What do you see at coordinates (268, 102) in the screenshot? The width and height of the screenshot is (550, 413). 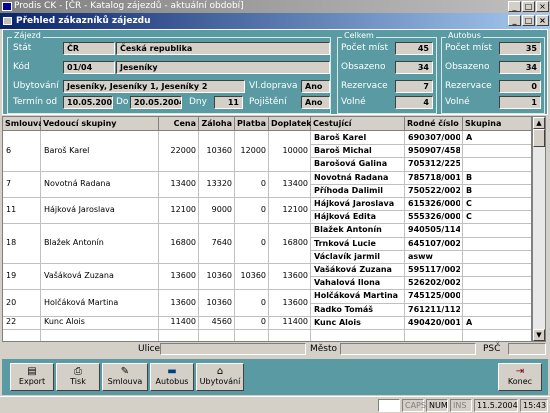 I see `pojisteni-label: Pojištění` at bounding box center [268, 102].